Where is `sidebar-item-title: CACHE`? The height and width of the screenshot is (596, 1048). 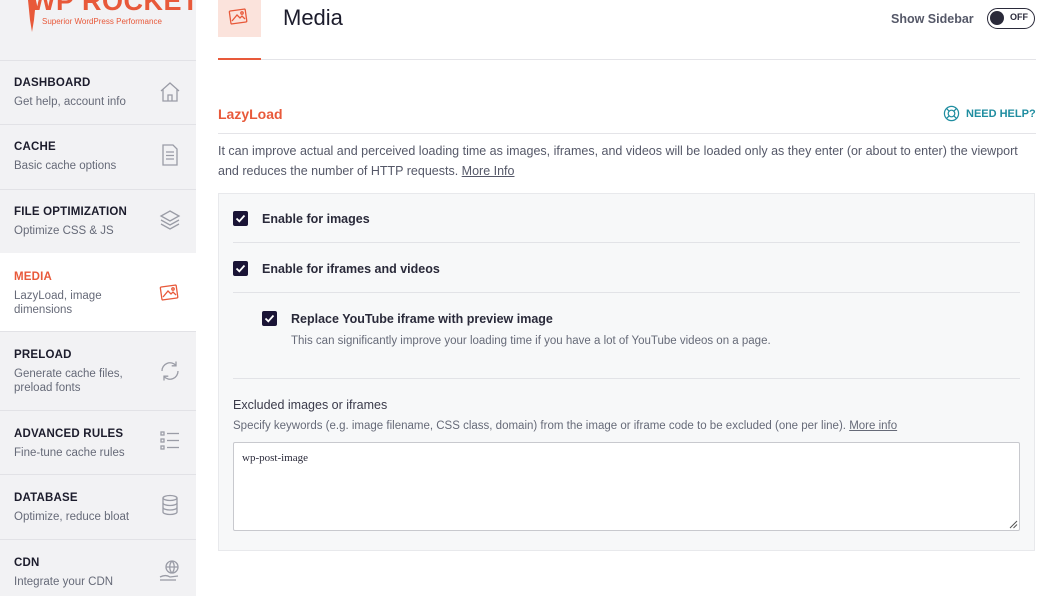 sidebar-item-title: CACHE is located at coordinates (35, 147).